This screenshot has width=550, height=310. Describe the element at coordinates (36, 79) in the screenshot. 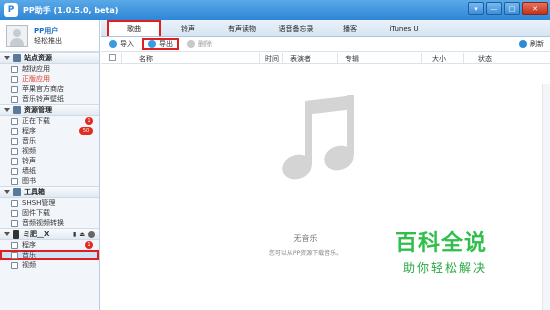

I see `sidebar-item-label: 正版应用` at that location.